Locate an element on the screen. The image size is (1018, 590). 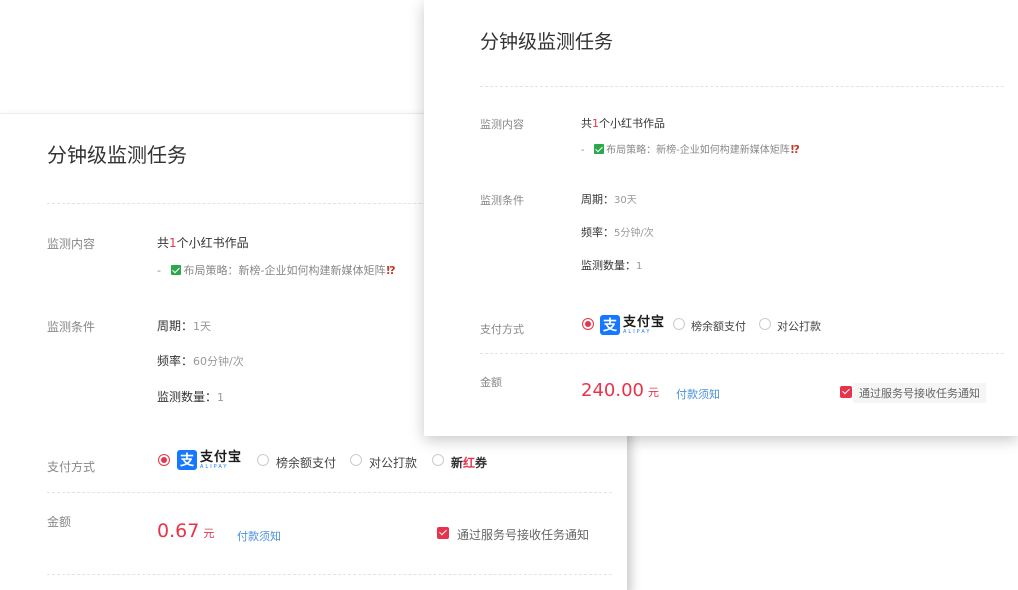
coupon-radio is located at coordinates (438, 460).